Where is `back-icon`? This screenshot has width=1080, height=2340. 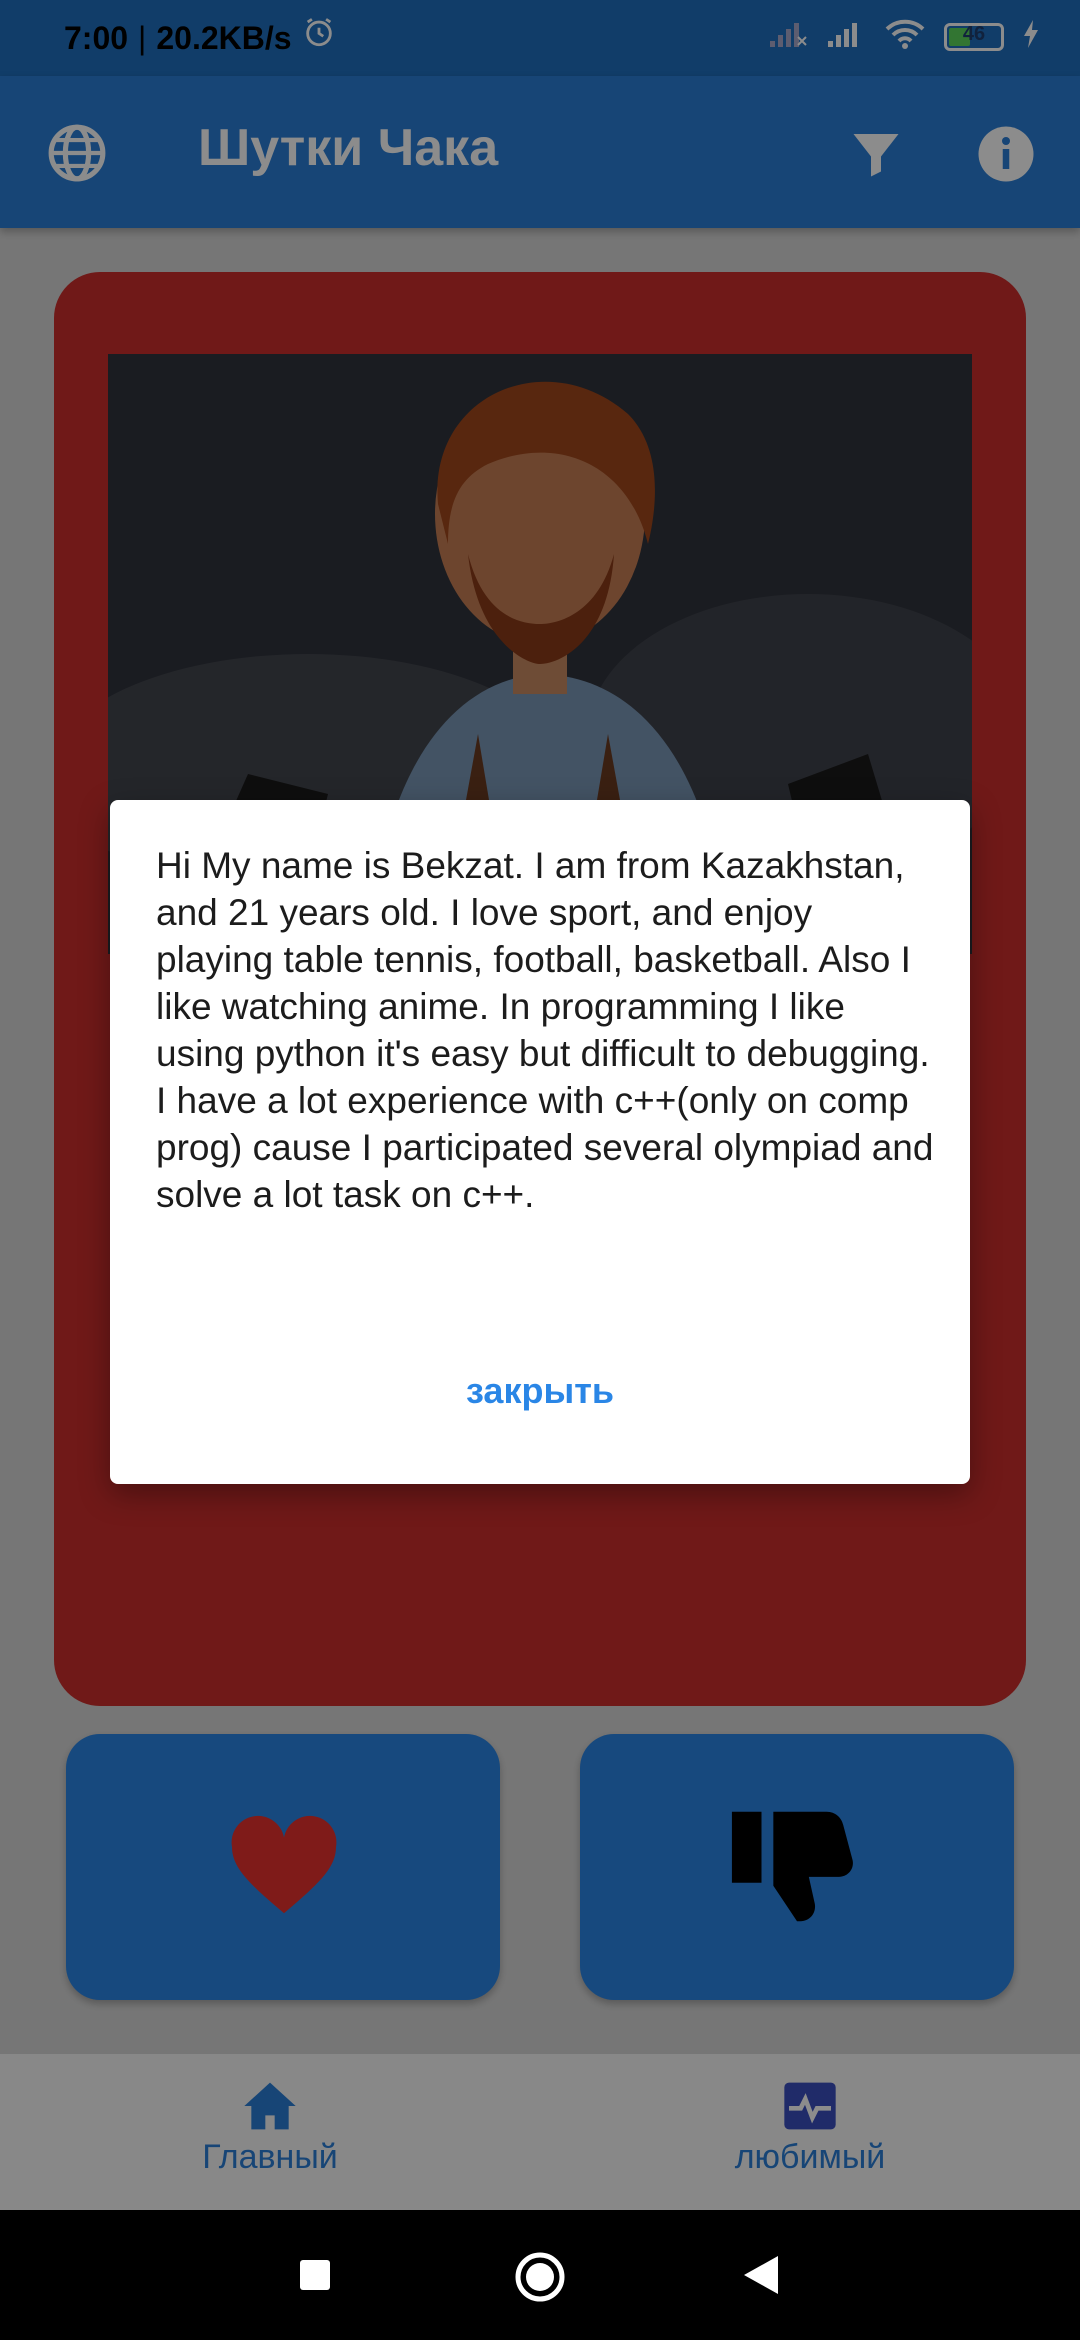 back-icon is located at coordinates (761, 2275).